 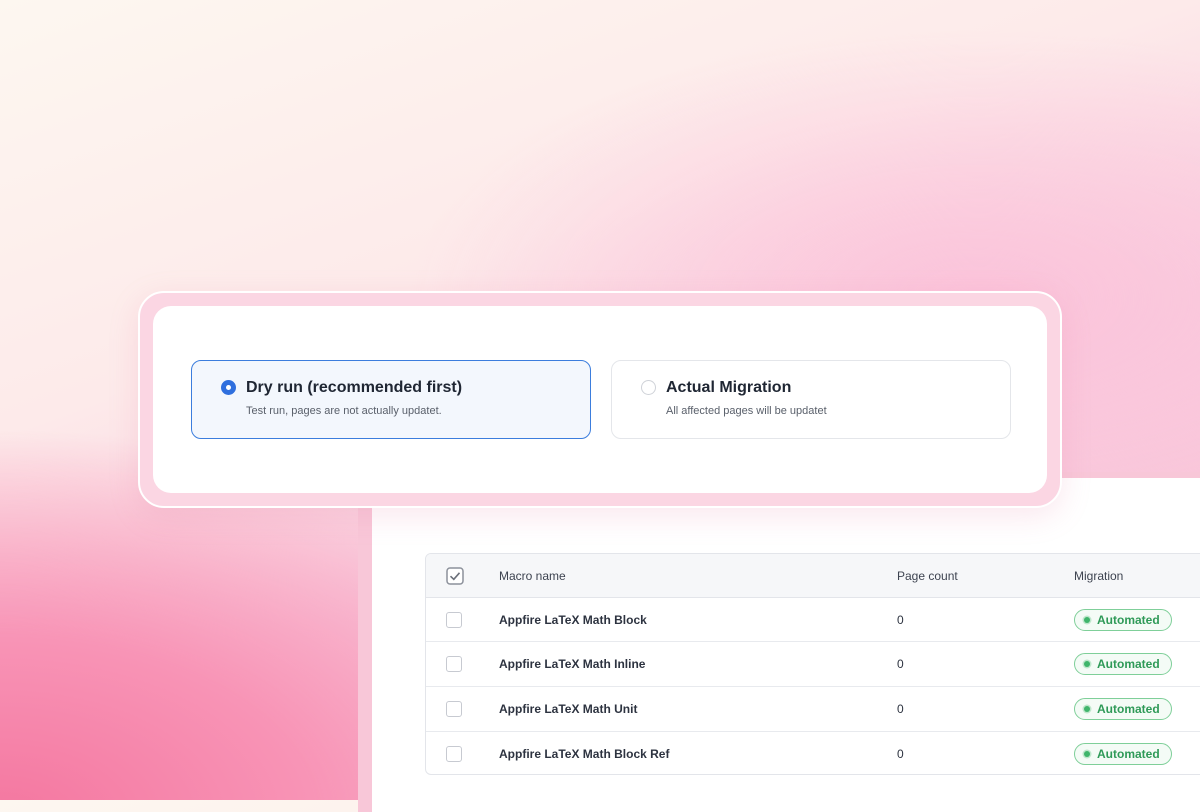 I want to click on macro-name: Appfire LaTeX Math Block, so click(x=573, y=619).